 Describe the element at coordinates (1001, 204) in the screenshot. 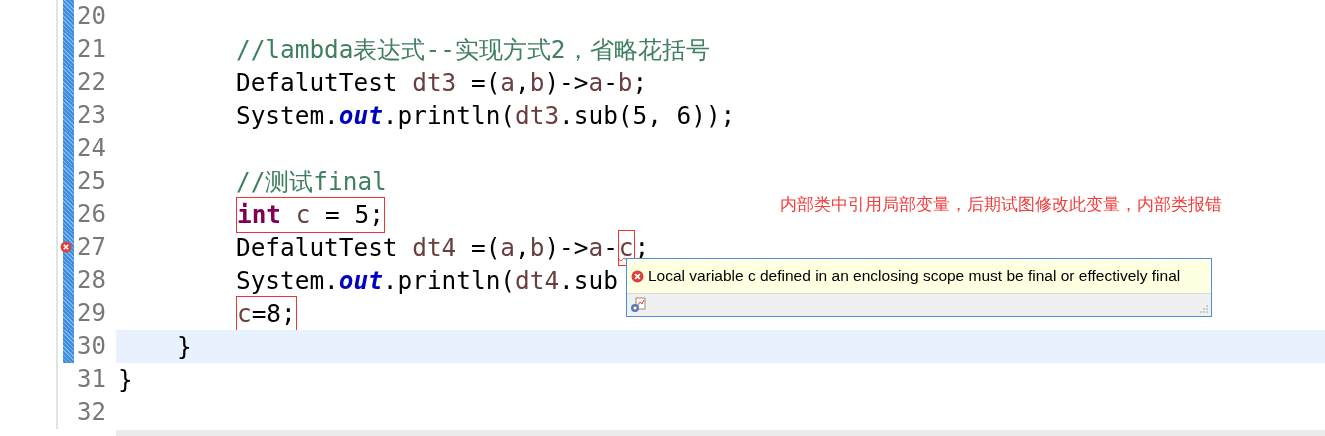

I see `annotation-text: 内部类中引用局部变量，后期试图修改此变量，内部类报错` at that location.